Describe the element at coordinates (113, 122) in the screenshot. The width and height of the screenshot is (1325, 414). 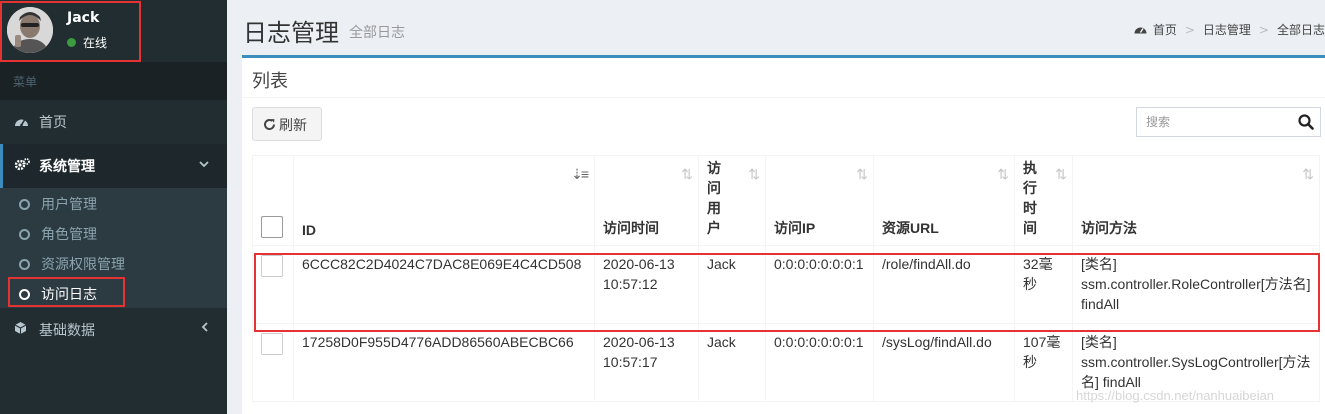
I see `sidebar-item-home: 首页` at that location.